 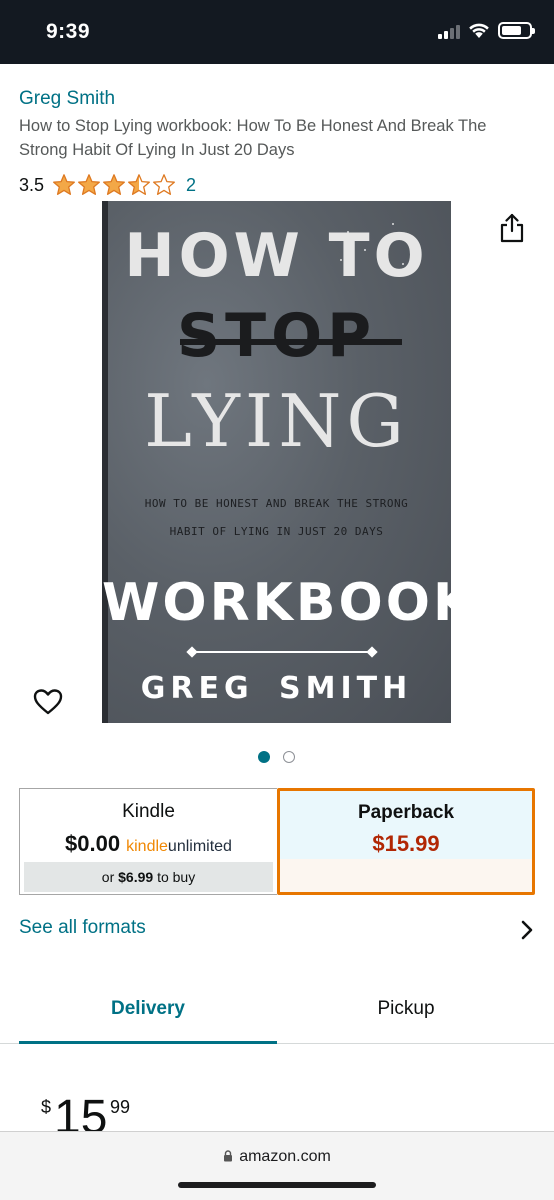 What do you see at coordinates (191, 185) in the screenshot?
I see `rating-count-link: 2` at bounding box center [191, 185].